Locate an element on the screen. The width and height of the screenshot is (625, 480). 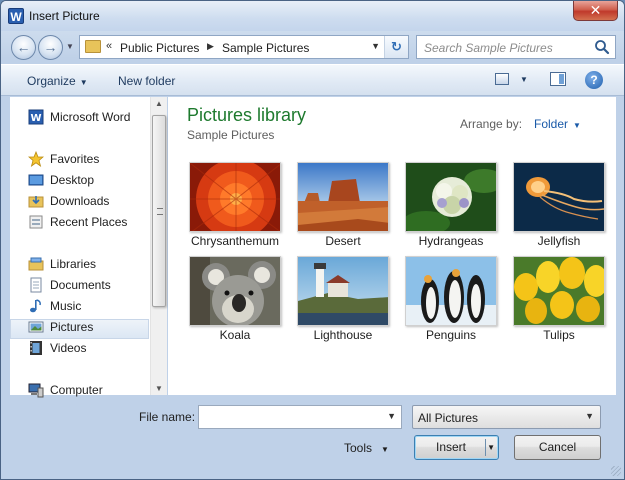
nav-item-recent-places: Recent Places is located at coordinates (77, 222).